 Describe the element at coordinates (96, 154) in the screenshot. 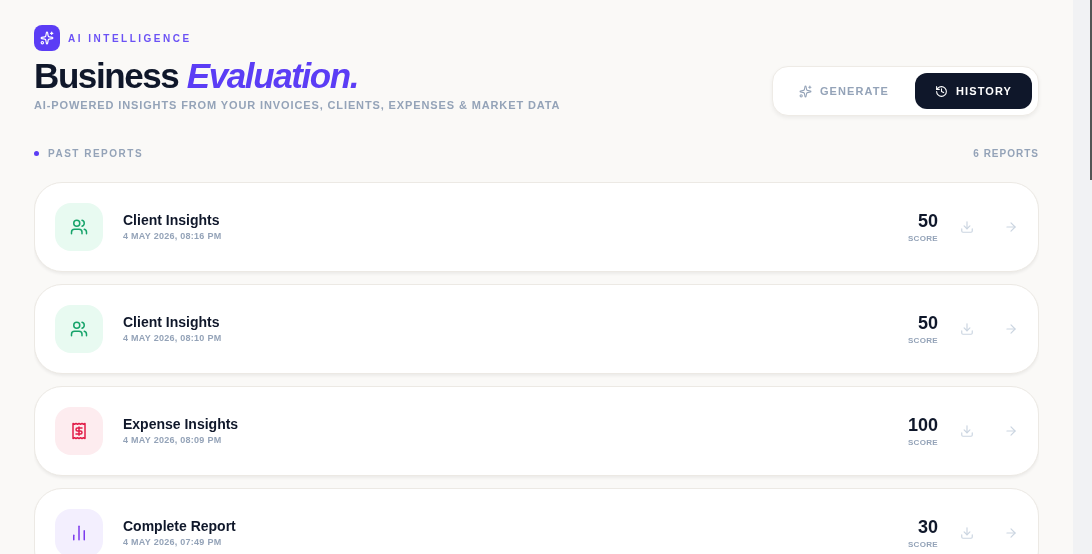

I see `section-label: PAST REPORTS` at that location.